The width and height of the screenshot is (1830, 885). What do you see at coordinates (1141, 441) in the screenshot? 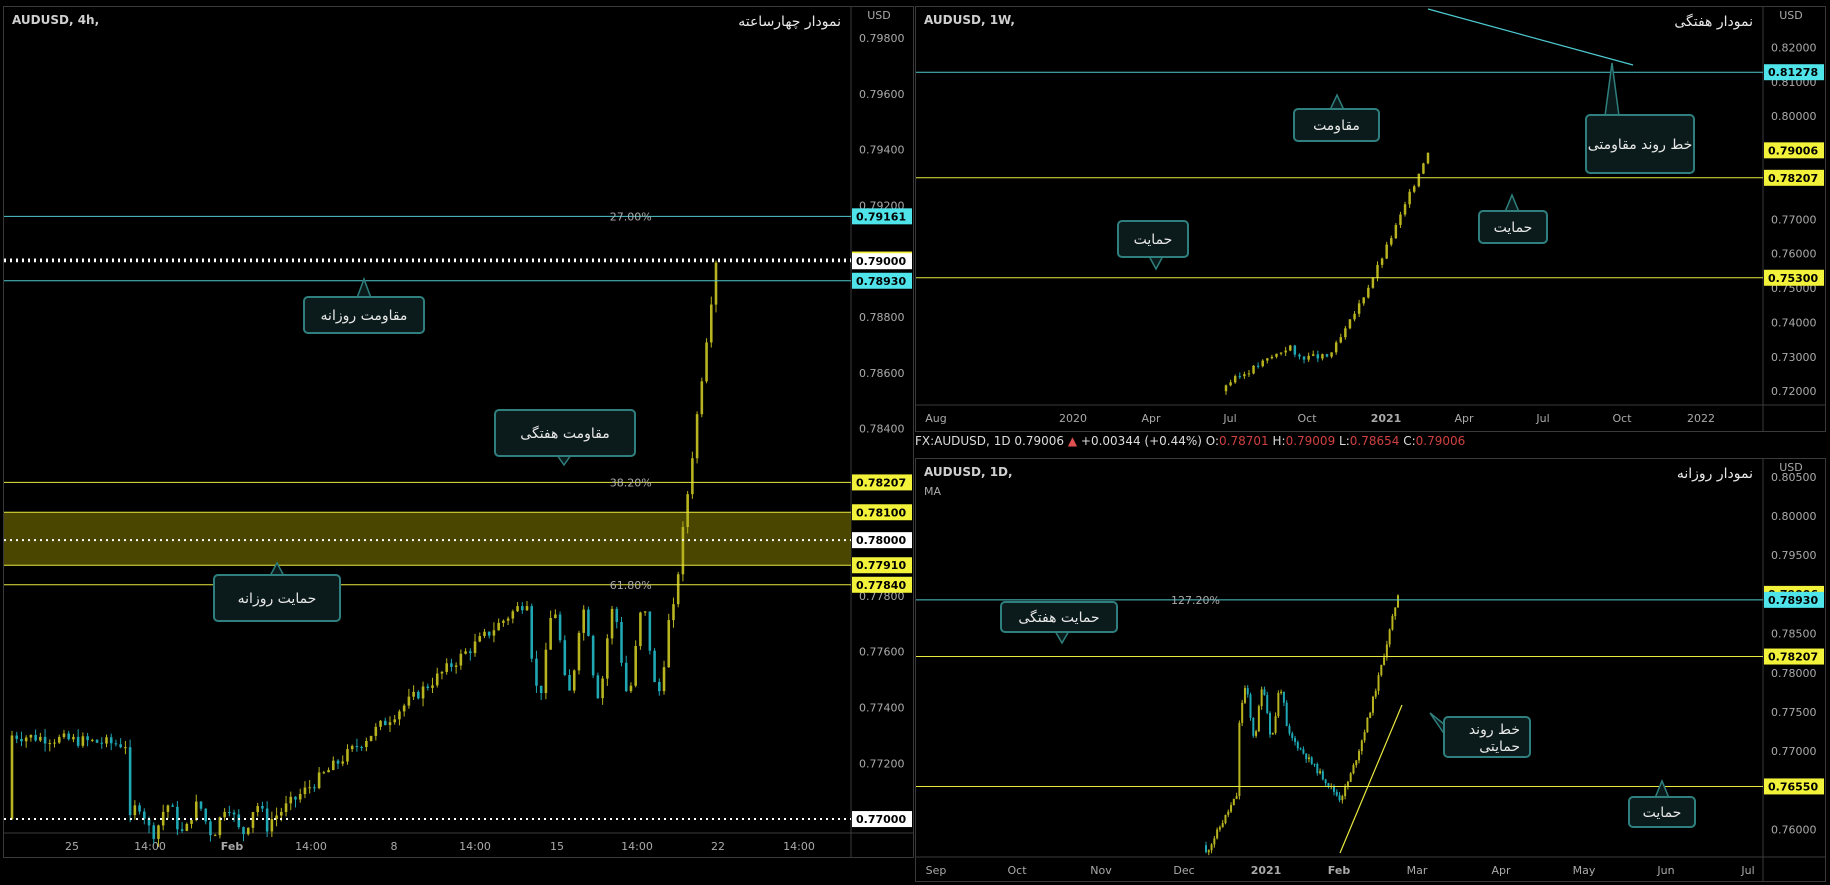
I see `info-change: +0.00344 (+0.44%)` at bounding box center [1141, 441].